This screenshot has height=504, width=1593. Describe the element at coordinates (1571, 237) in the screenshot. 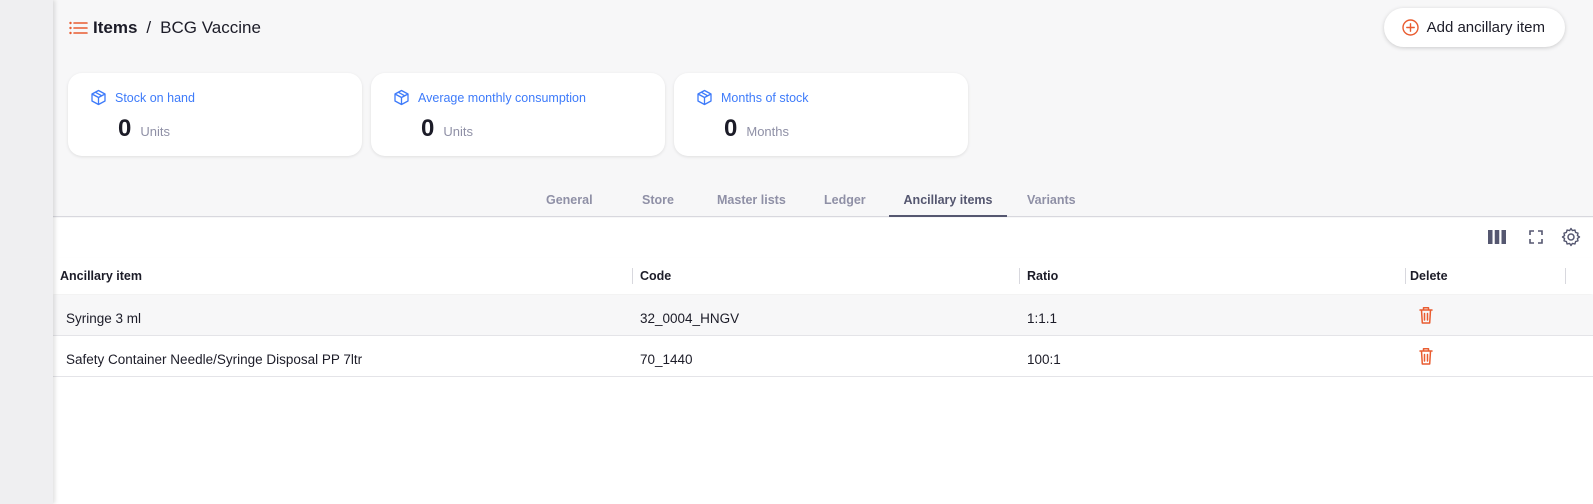

I see `gear-icon` at that location.